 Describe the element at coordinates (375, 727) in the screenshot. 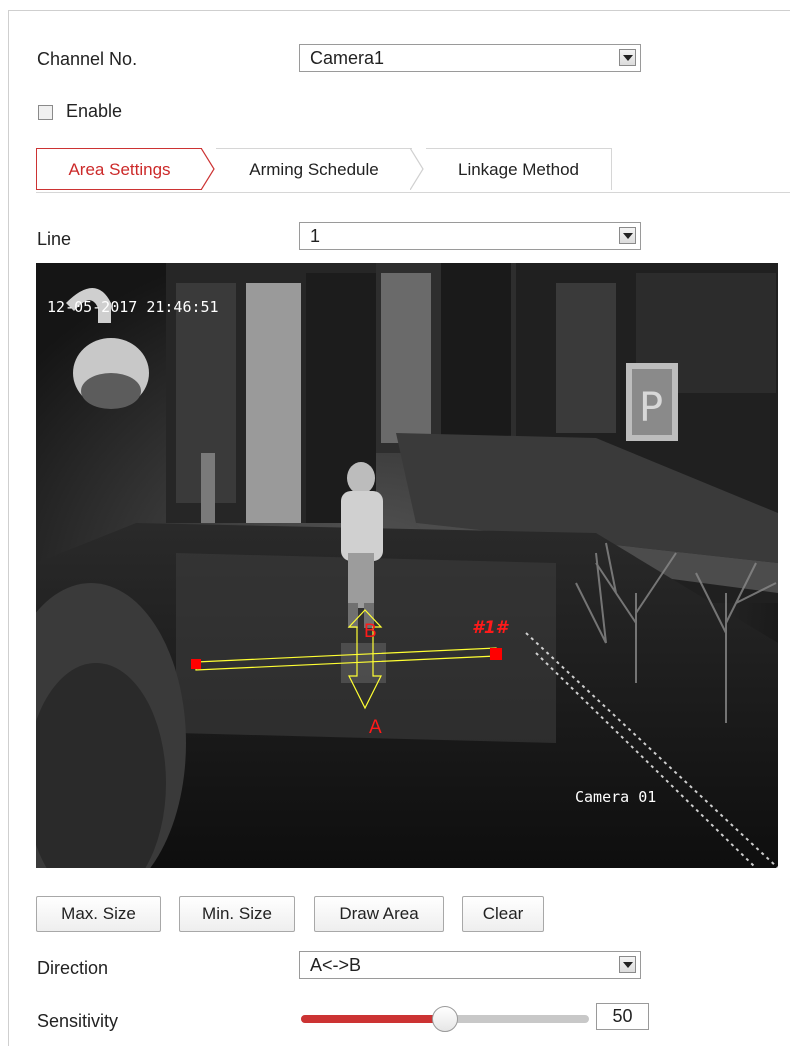

I see `side-a-label: A` at that location.